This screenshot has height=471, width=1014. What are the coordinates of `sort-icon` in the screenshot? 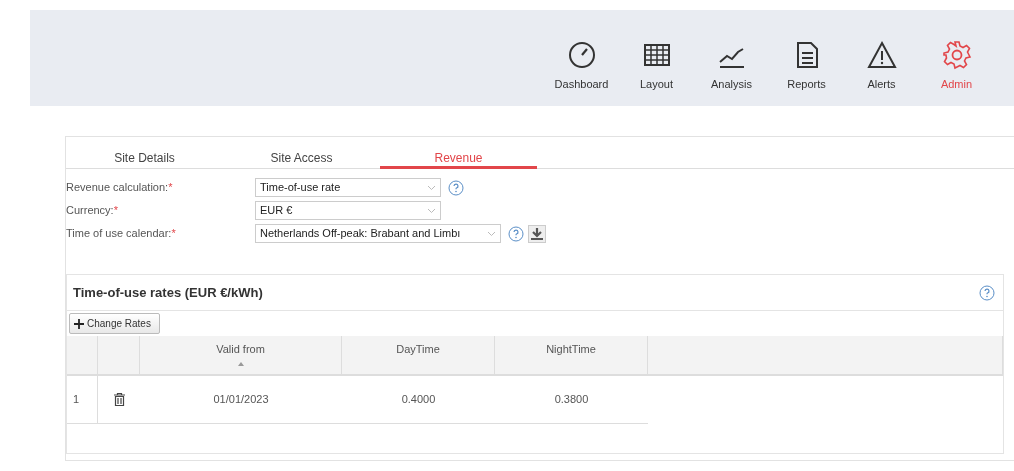 It's located at (240, 363).